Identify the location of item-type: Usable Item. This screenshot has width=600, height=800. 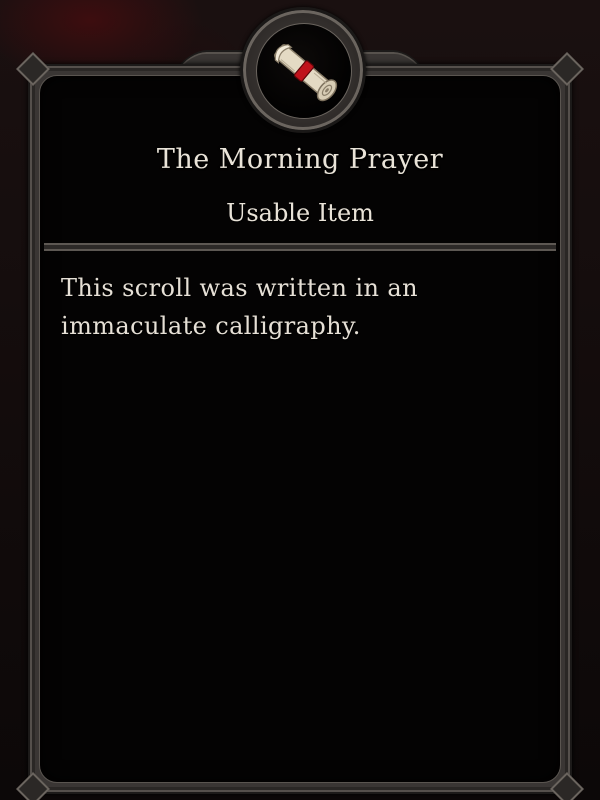
(300, 213).